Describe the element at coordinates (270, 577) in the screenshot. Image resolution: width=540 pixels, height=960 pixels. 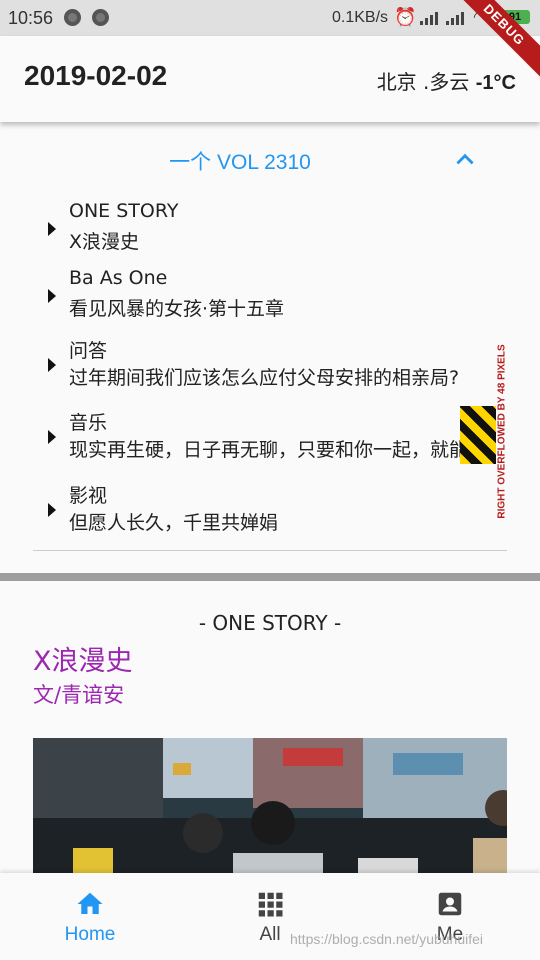
I see `section-divider` at that location.